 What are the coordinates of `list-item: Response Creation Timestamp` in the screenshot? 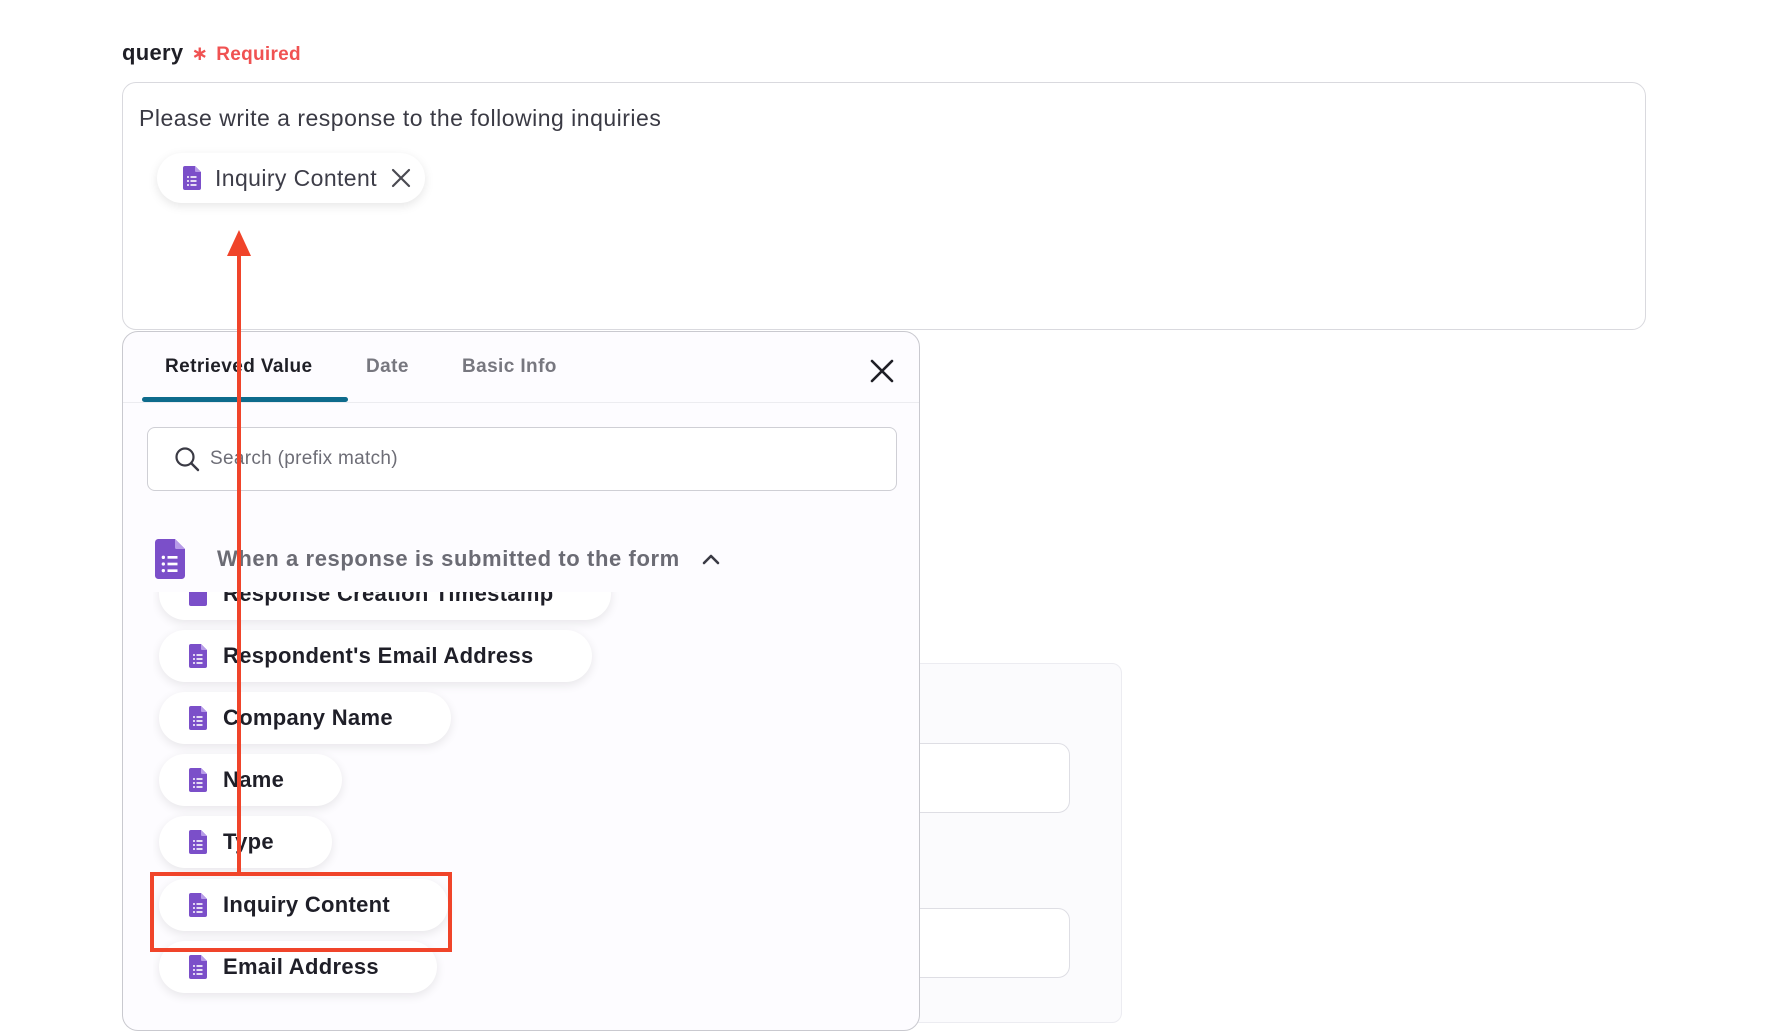 It's located at (385, 606).